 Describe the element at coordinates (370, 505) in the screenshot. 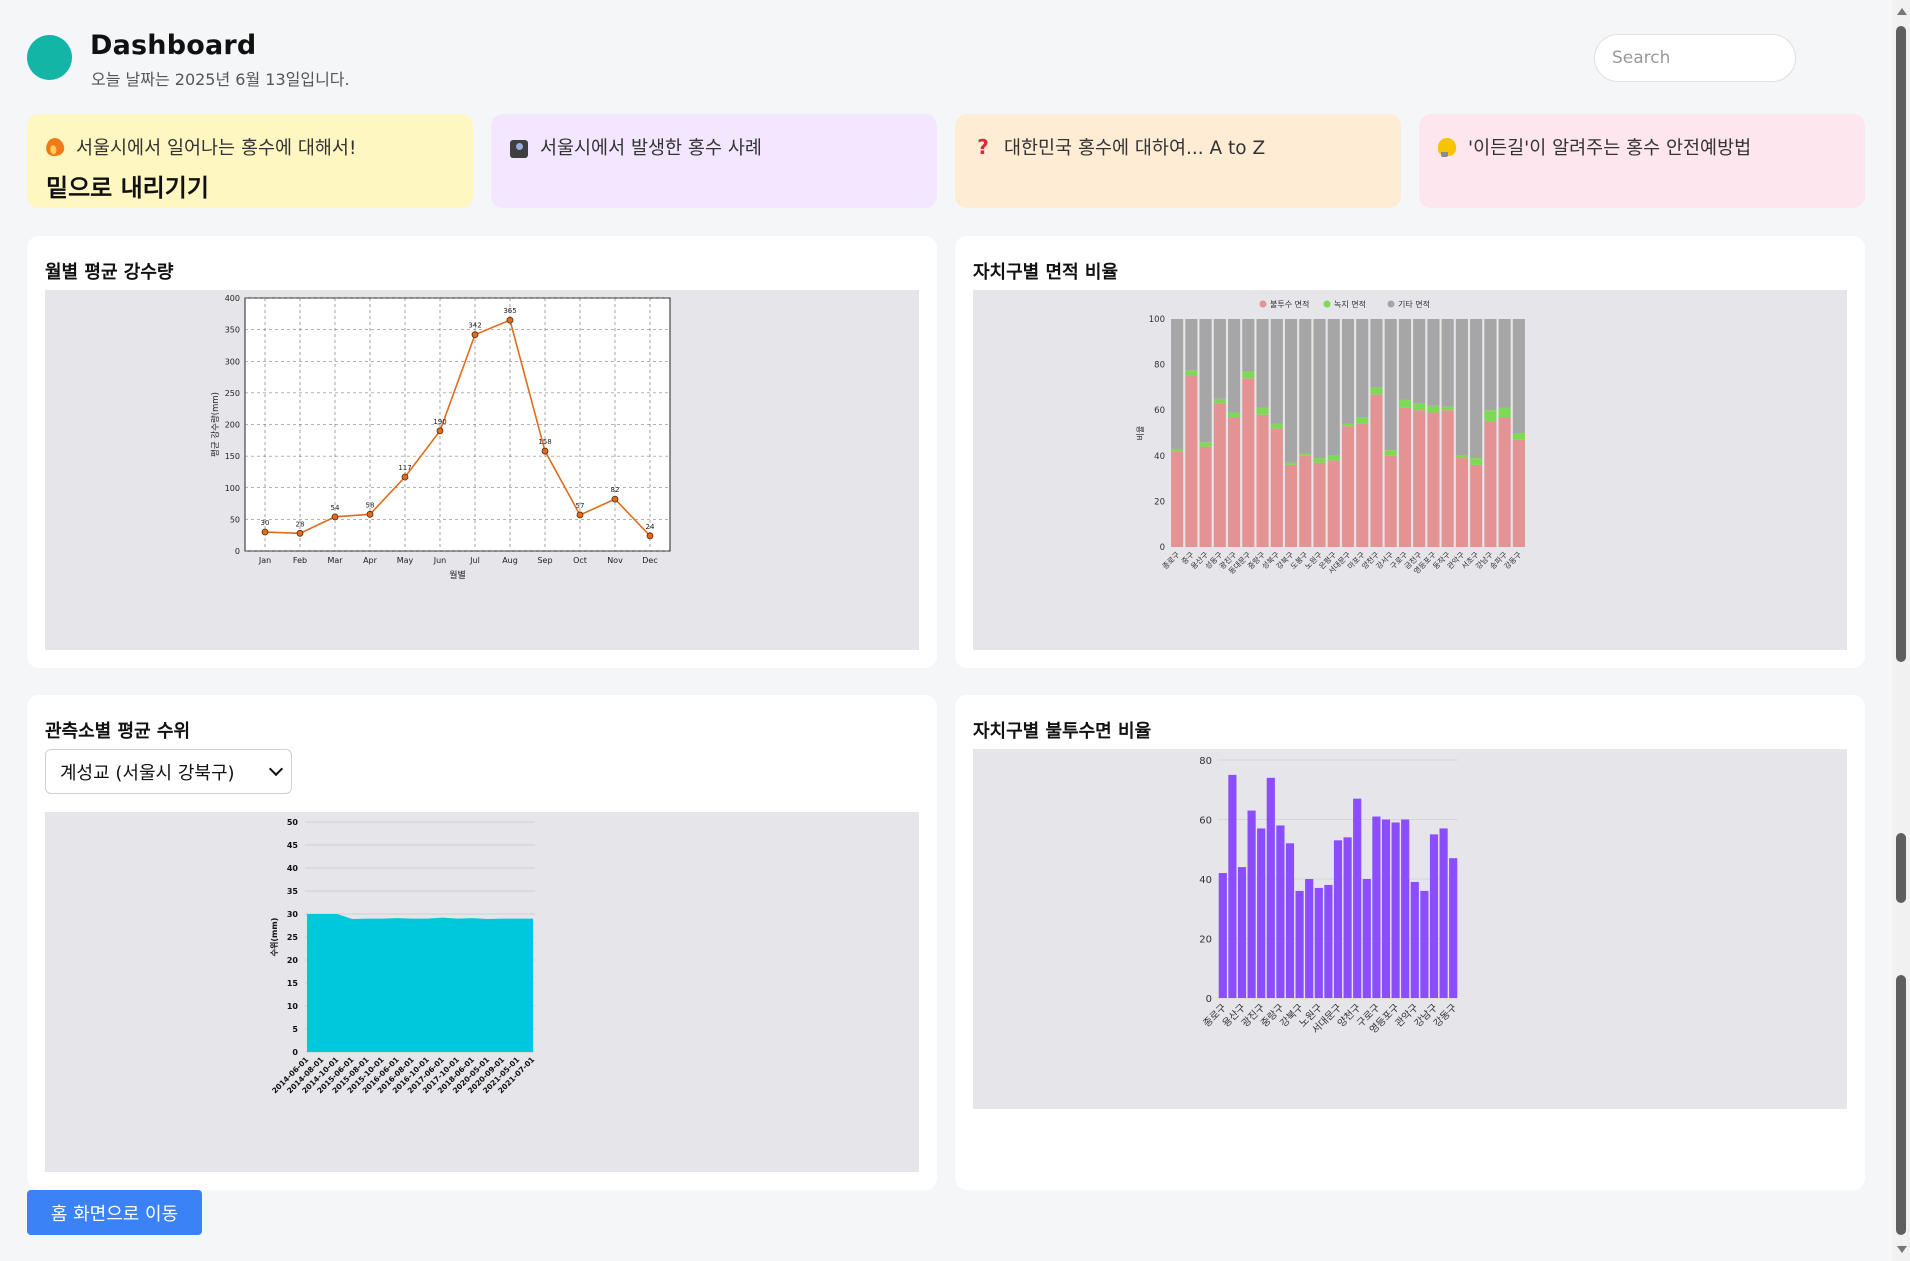

I see `data-label: 58` at that location.